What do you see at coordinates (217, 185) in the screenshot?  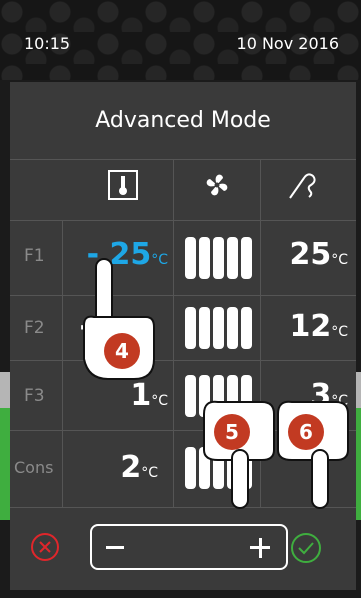 I see `fan-icon` at bounding box center [217, 185].